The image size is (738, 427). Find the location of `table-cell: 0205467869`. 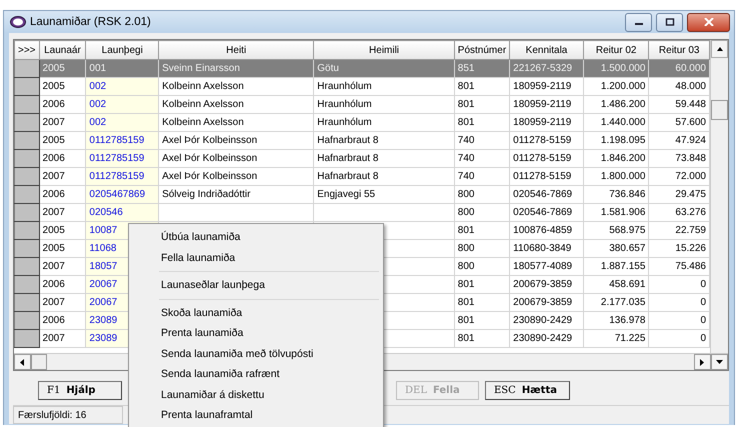

table-cell: 0205467869 is located at coordinates (117, 194).